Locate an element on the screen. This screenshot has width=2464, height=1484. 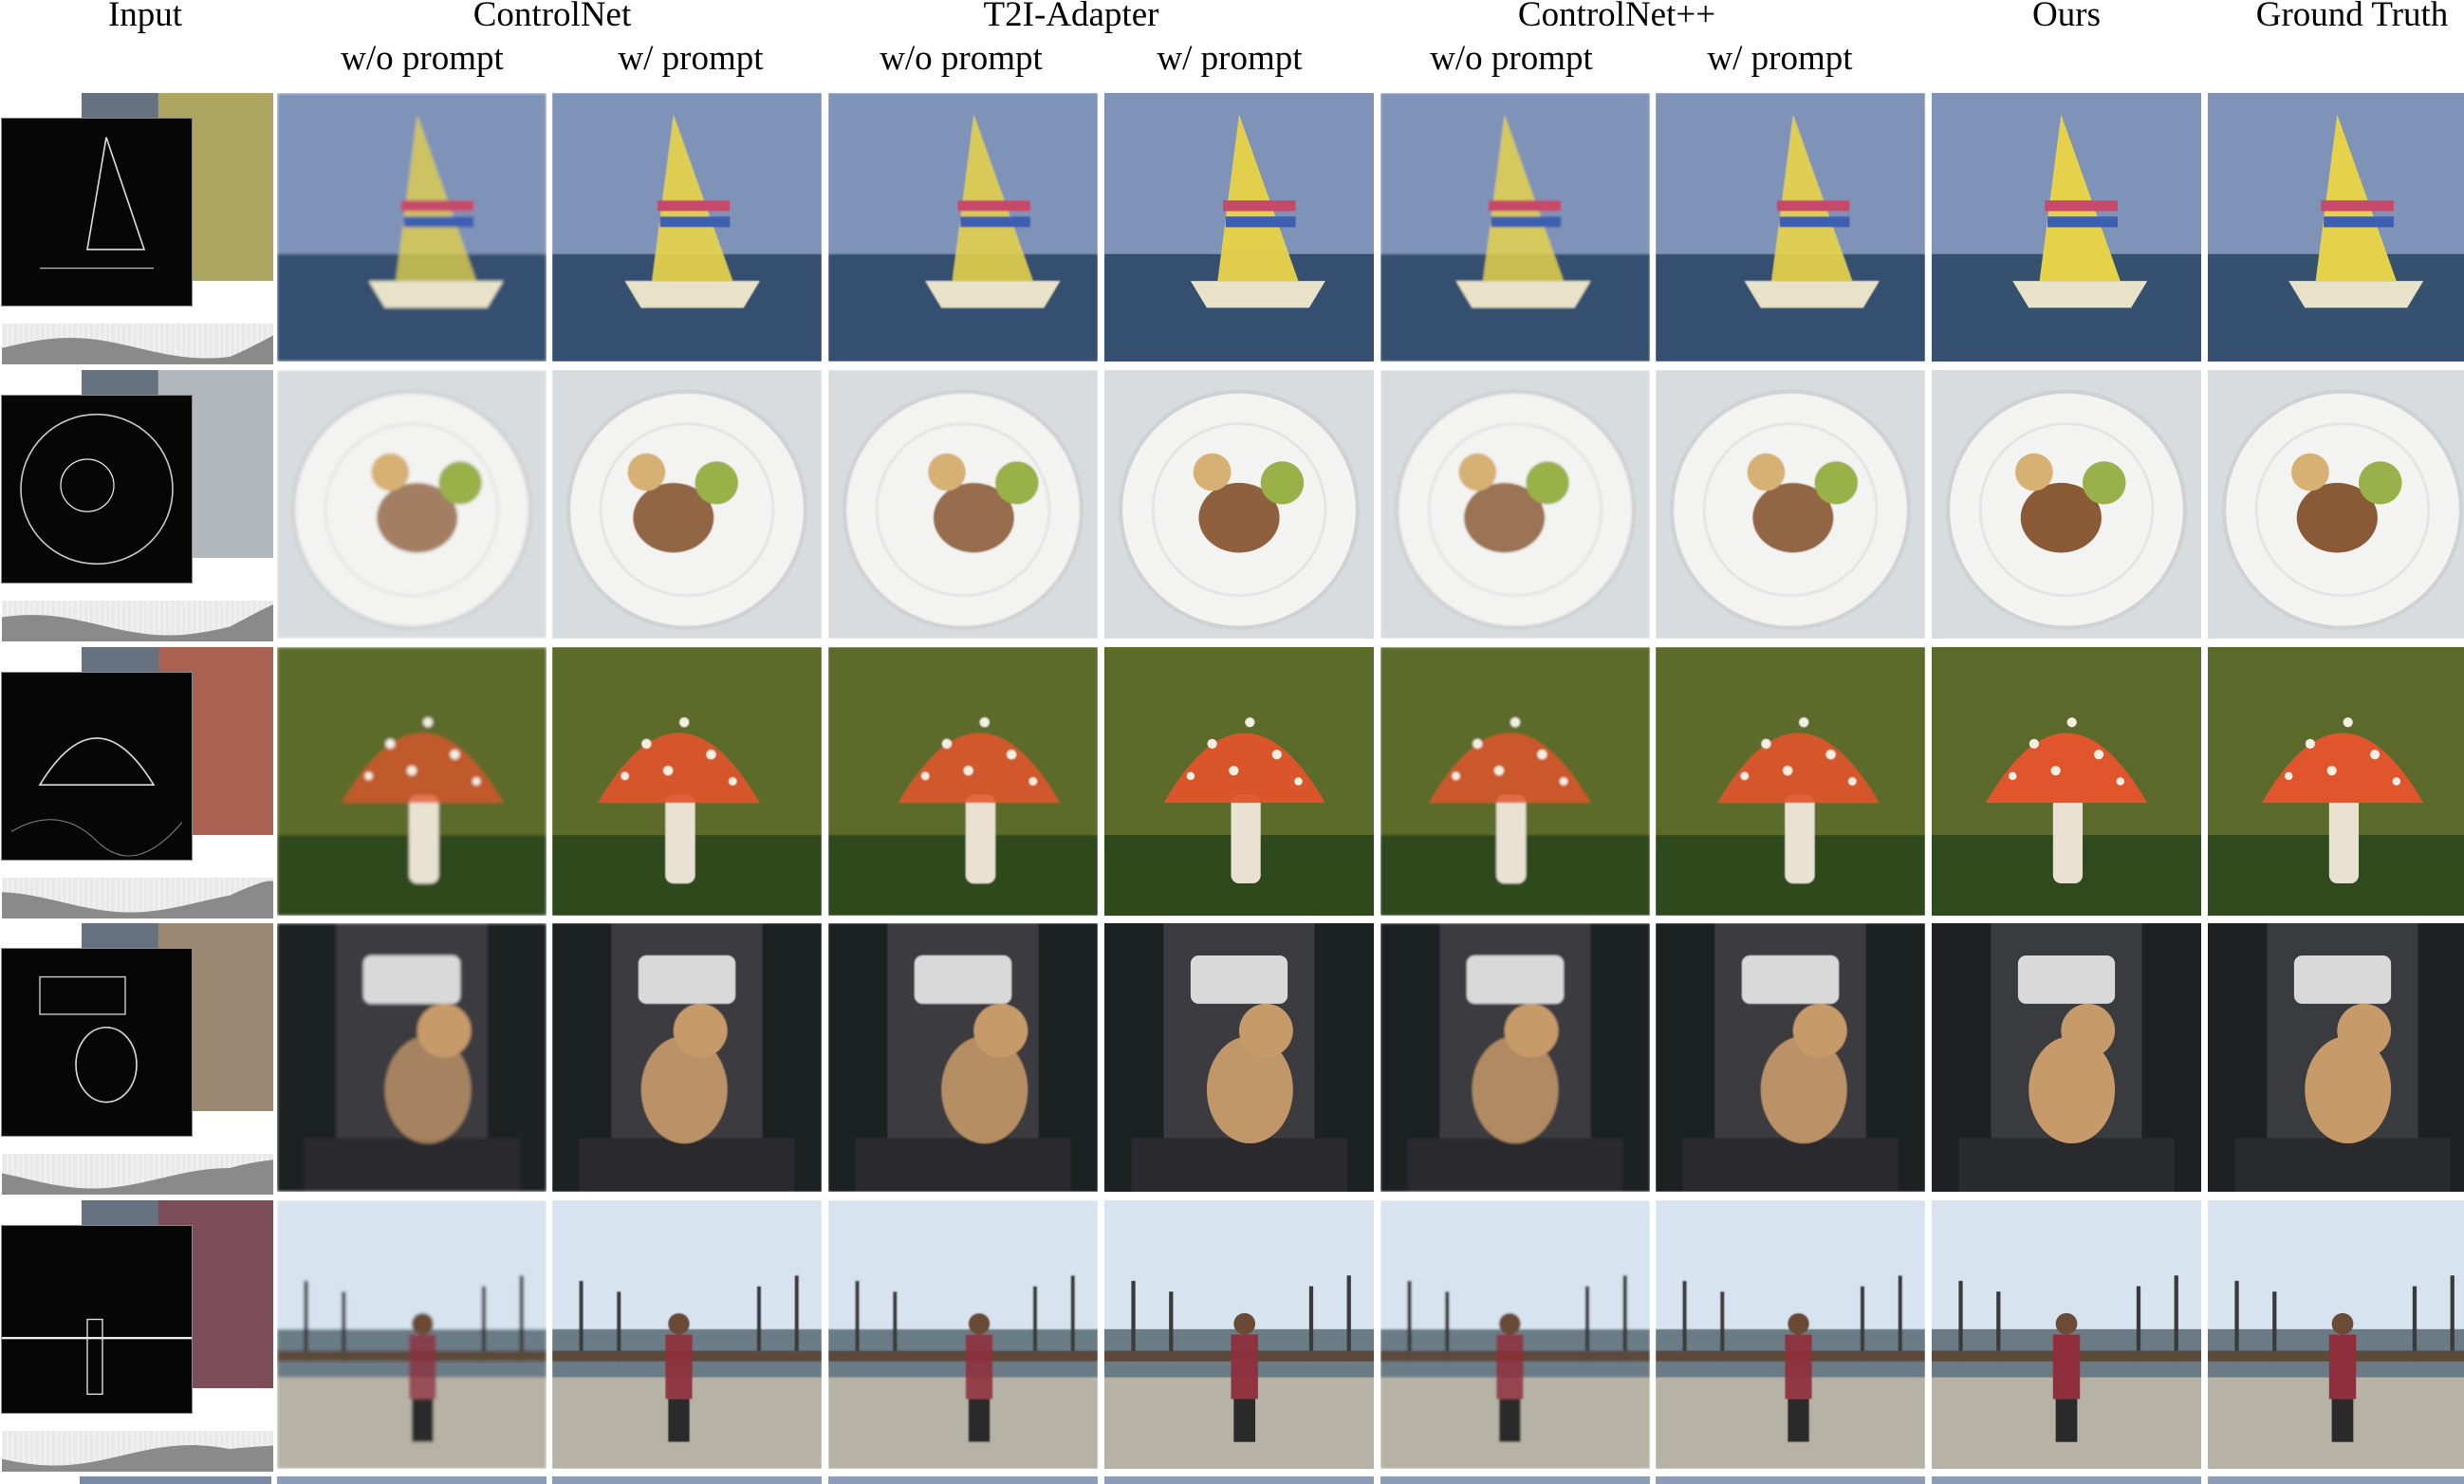
t2i-wo-prompt-result-dog-in-car is located at coordinates (963, 1057).